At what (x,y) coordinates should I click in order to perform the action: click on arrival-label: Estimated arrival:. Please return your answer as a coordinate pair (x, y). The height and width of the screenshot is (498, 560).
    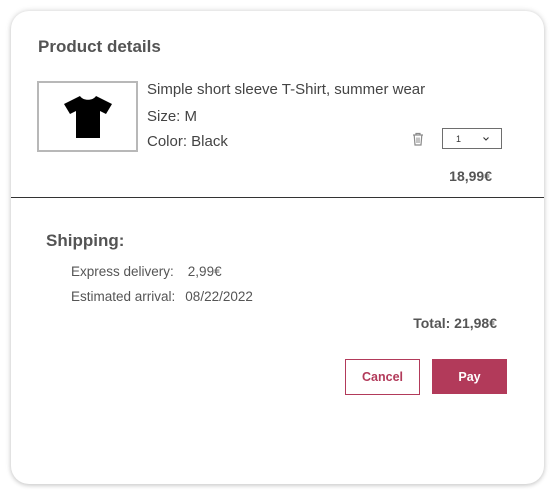
    Looking at the image, I should click on (123, 296).